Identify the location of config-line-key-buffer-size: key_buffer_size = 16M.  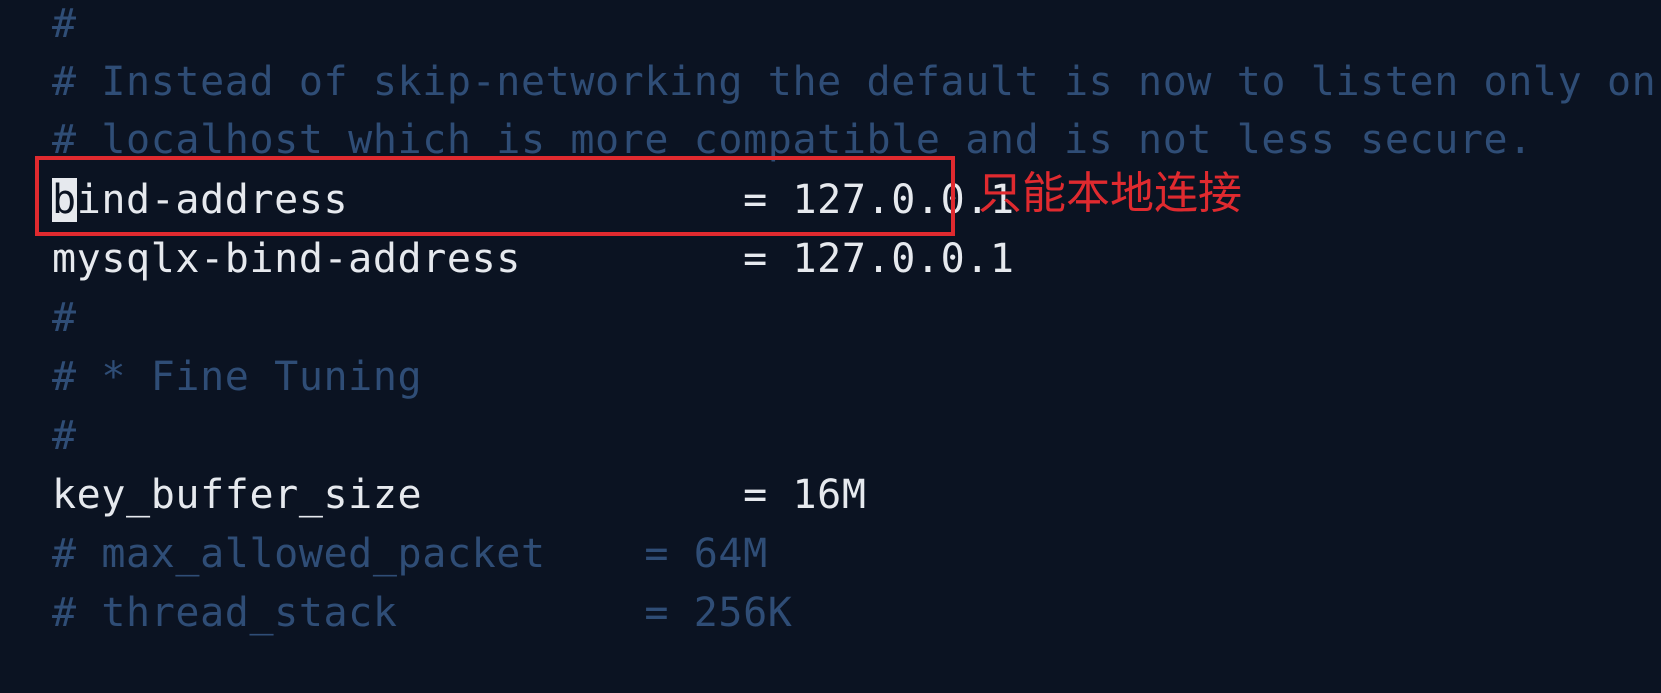
(459, 495).